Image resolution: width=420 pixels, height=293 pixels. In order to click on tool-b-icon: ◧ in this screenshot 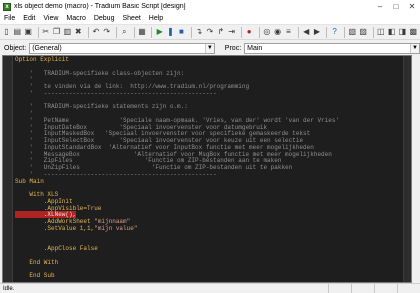, I will do `click(391, 32)`.